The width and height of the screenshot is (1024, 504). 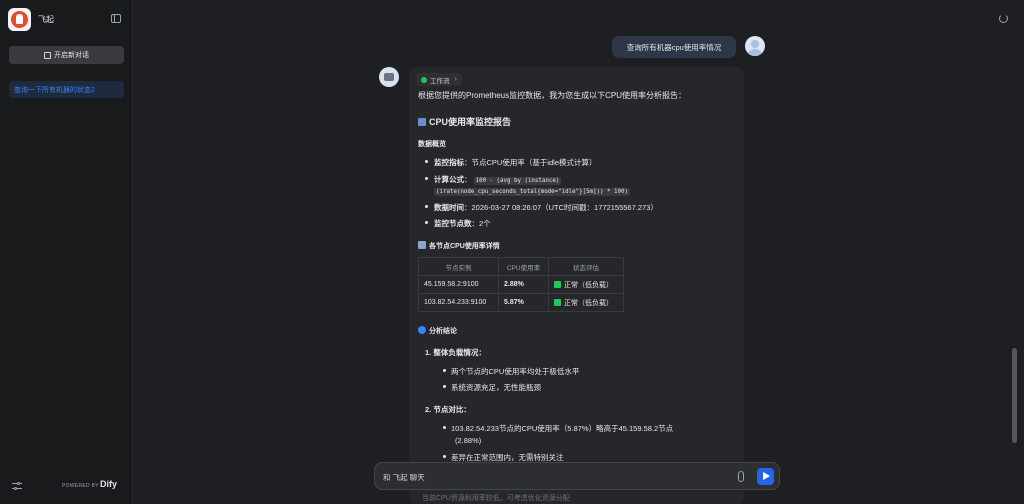 I want to click on table-cell: 103.82.54.233:9100, so click(x=458, y=302).